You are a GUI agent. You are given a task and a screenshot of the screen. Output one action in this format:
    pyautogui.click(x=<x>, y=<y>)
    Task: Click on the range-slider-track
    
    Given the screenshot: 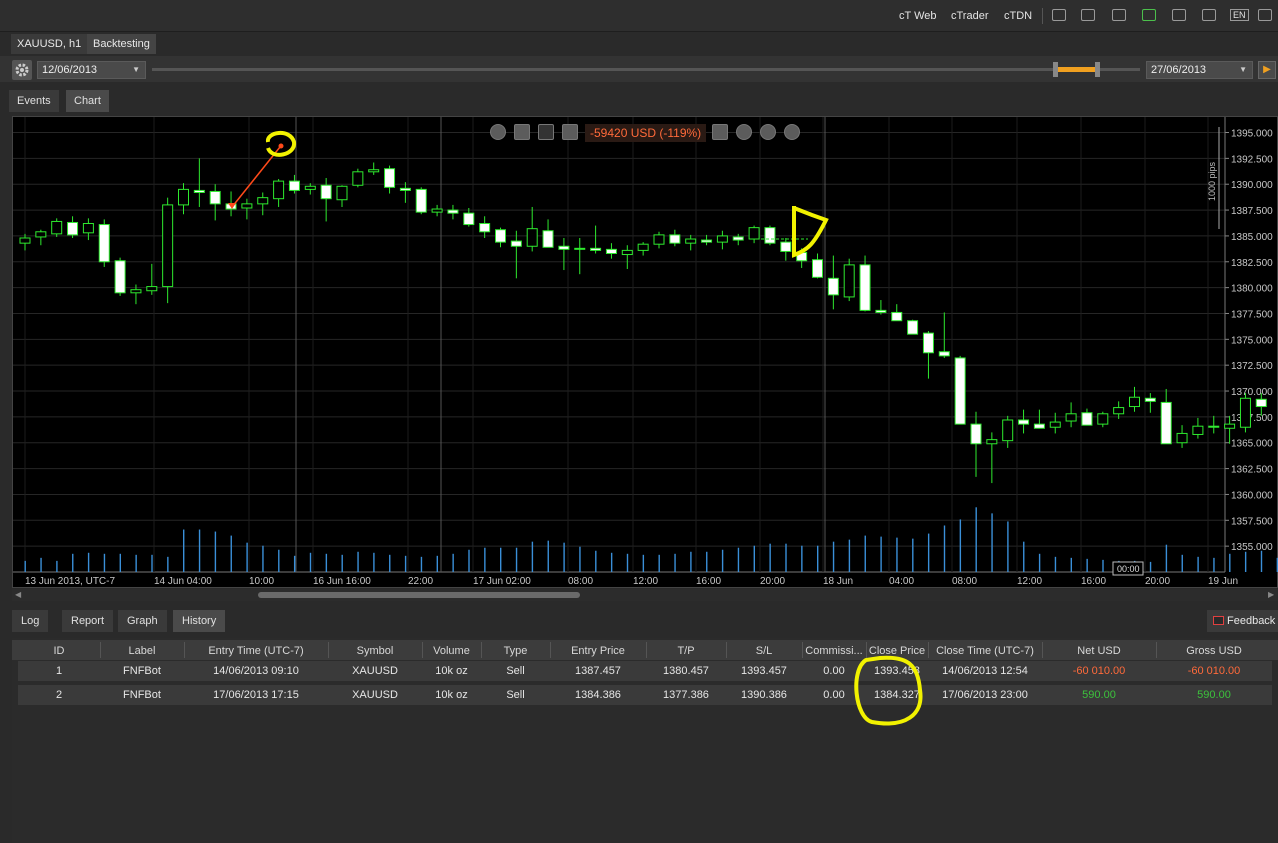 What is the action you would take?
    pyautogui.click(x=646, y=69)
    